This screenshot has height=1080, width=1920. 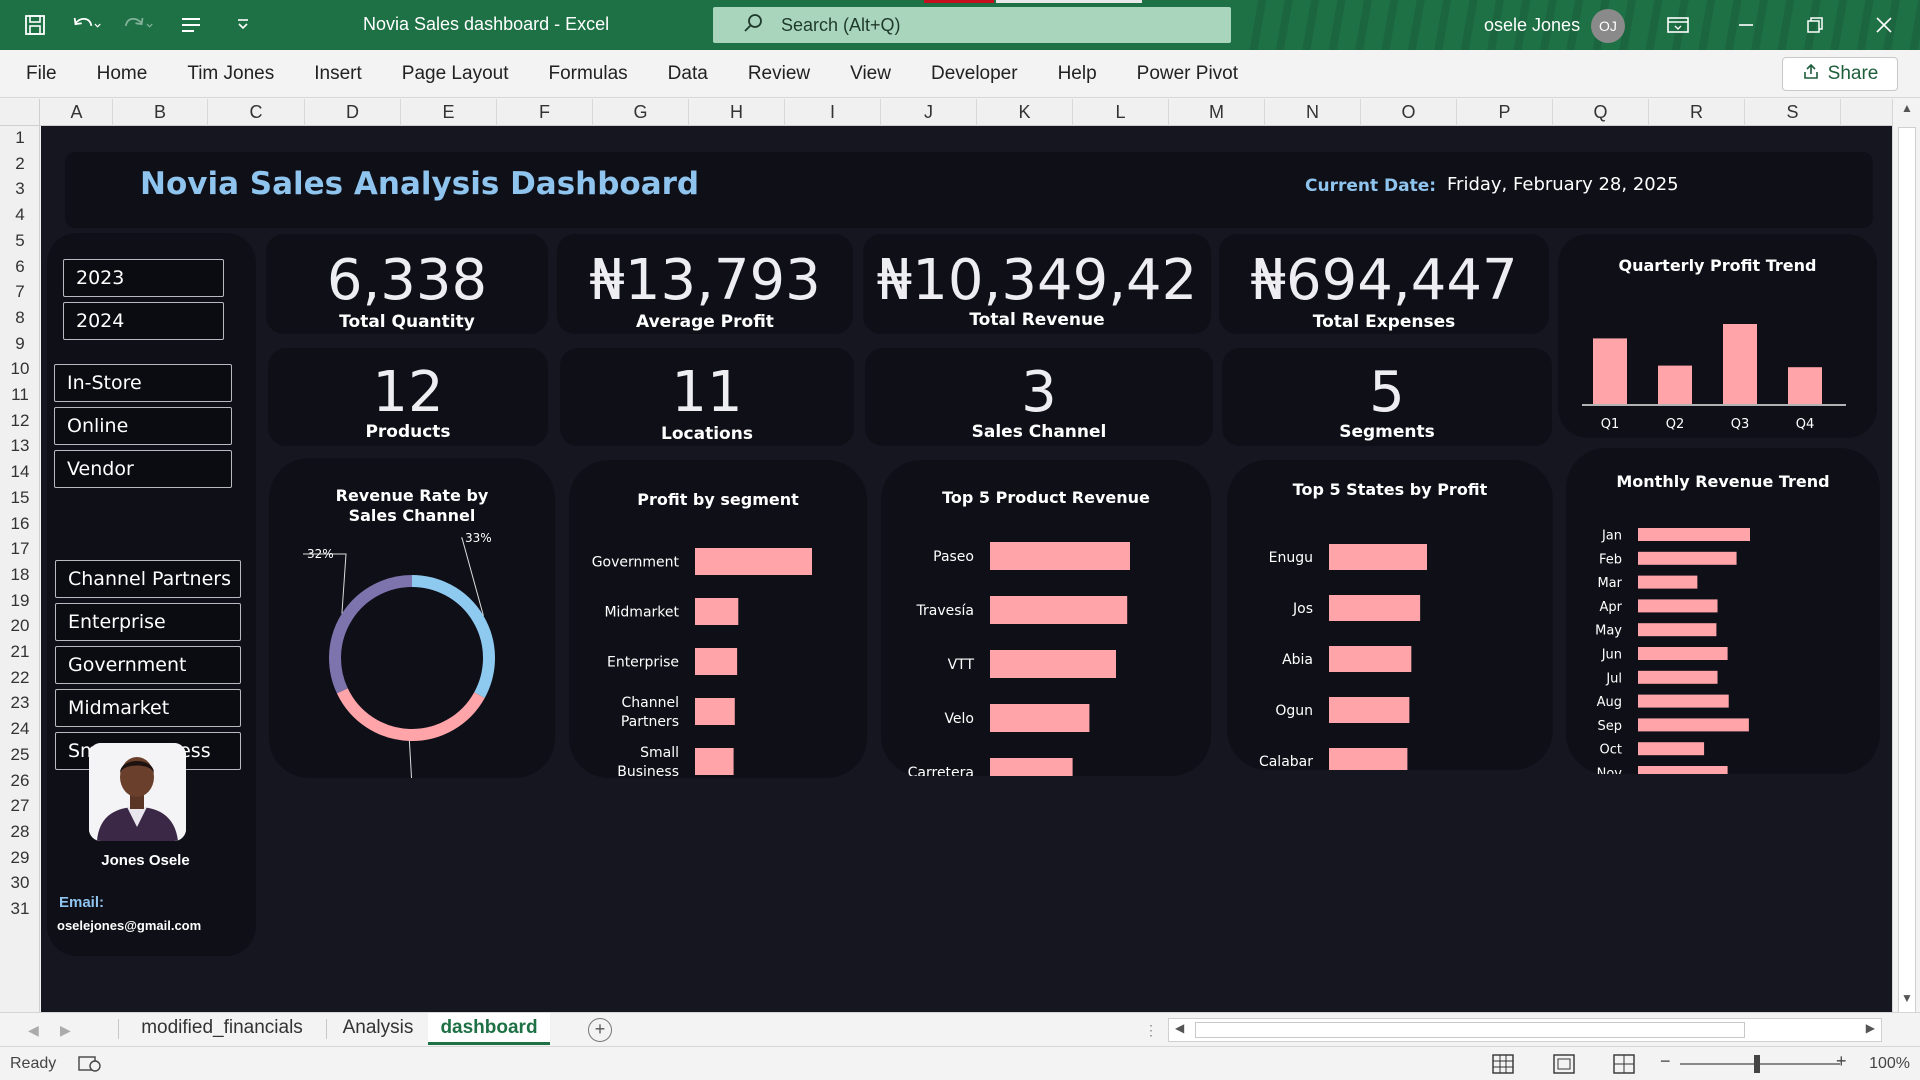 What do you see at coordinates (1906, 998) in the screenshot?
I see `scroll-down-icon: ▼` at bounding box center [1906, 998].